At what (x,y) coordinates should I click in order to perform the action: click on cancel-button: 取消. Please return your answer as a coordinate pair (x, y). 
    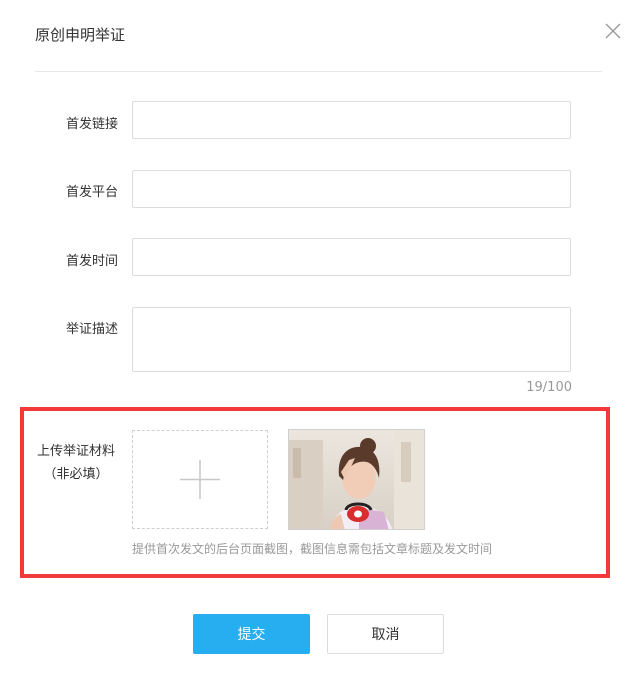
    Looking at the image, I should click on (385, 634).